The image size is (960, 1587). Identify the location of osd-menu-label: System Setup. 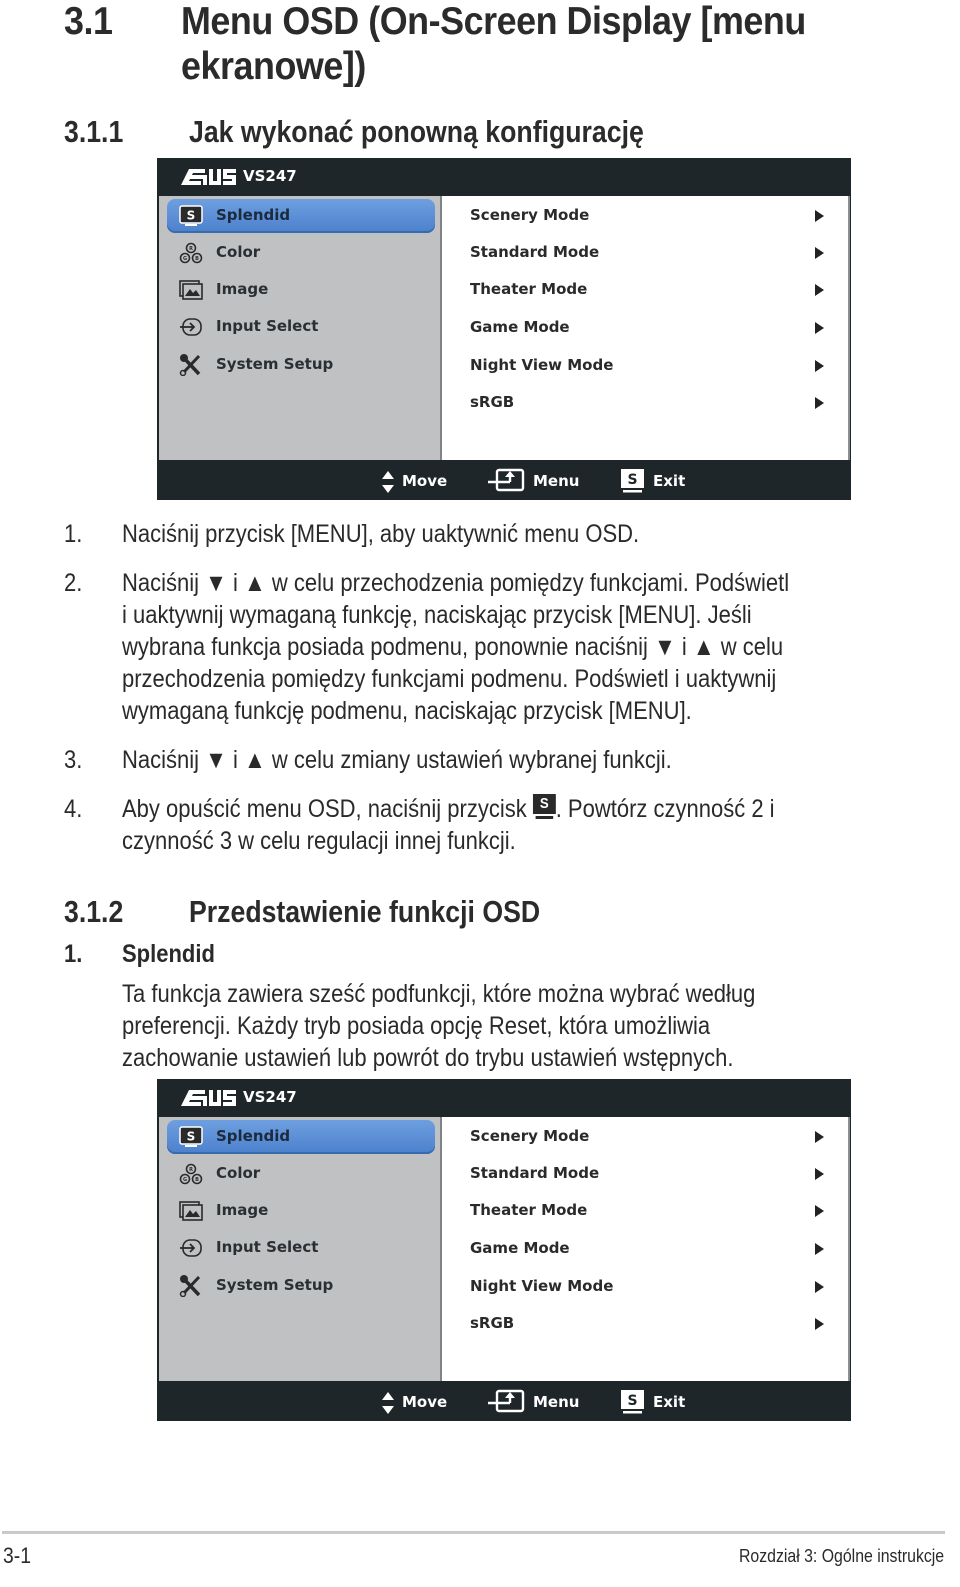
(275, 1285).